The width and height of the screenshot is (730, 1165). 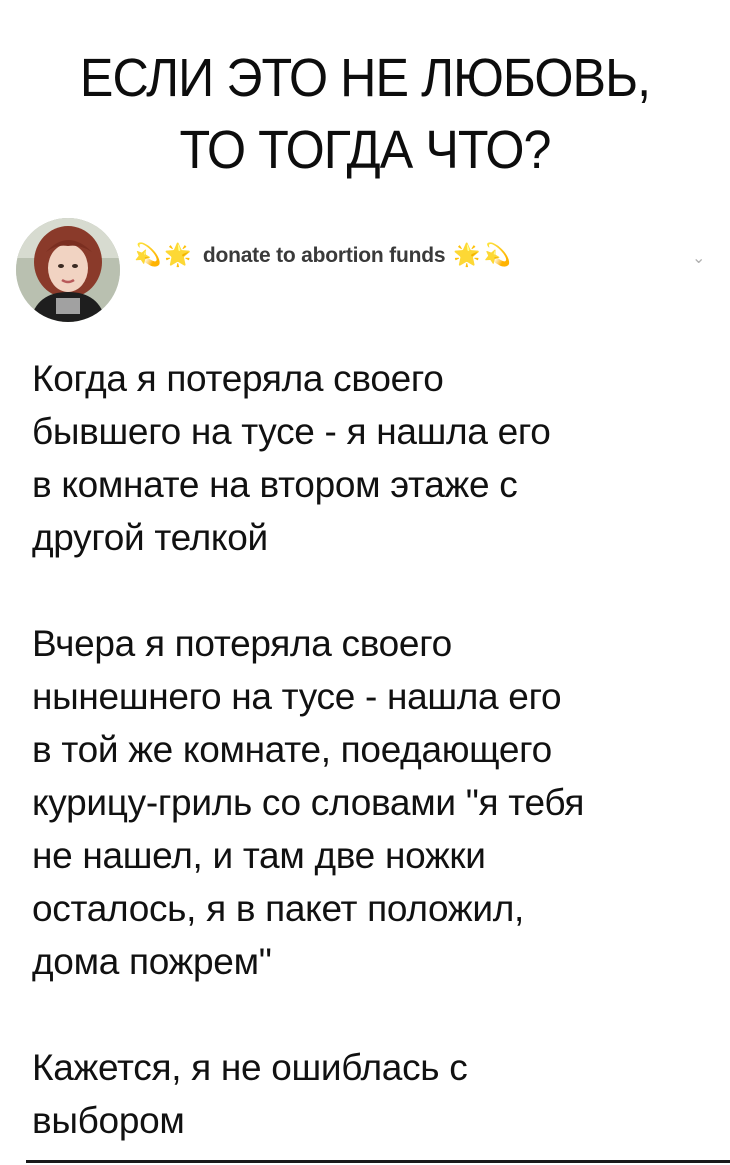 I want to click on text-line: курицу-гриль со словами "я тебя, so click(x=308, y=802).